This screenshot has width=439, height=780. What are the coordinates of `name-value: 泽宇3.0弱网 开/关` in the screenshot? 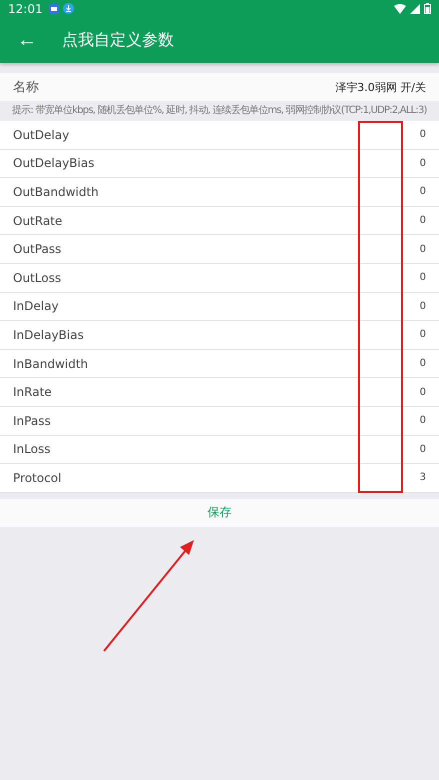 It's located at (380, 87).